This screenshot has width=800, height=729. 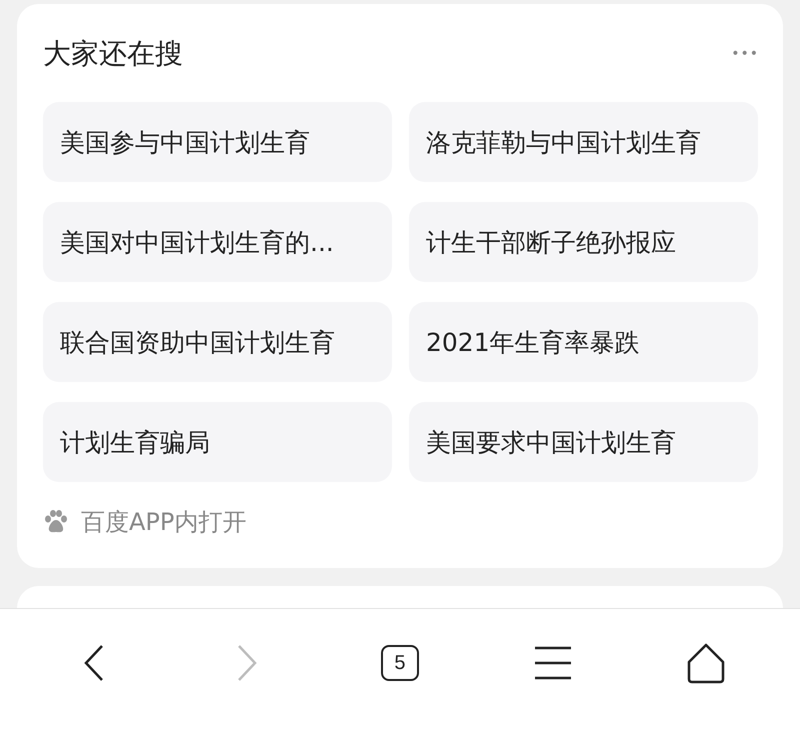 What do you see at coordinates (400, 663) in the screenshot?
I see `tabs-button: 5` at bounding box center [400, 663].